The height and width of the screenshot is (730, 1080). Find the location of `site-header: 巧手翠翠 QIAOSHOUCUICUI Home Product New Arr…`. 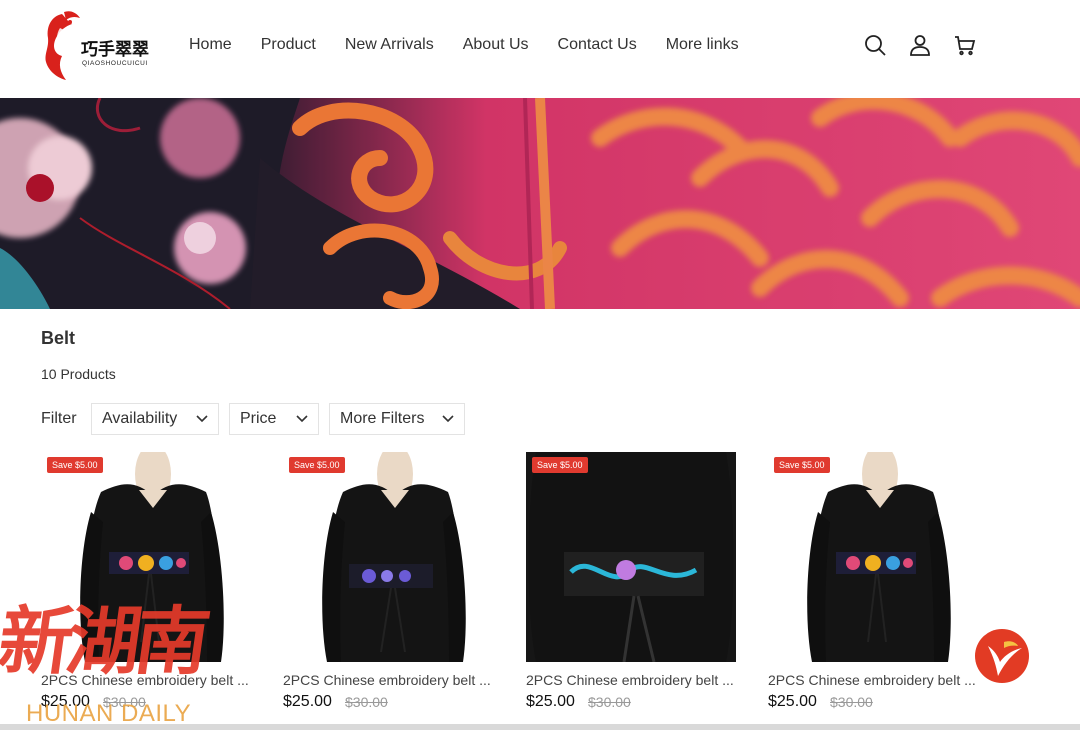

site-header: 巧手翠翠 QIAOSHOUCUICUI Home Product New Arr… is located at coordinates (540, 49).